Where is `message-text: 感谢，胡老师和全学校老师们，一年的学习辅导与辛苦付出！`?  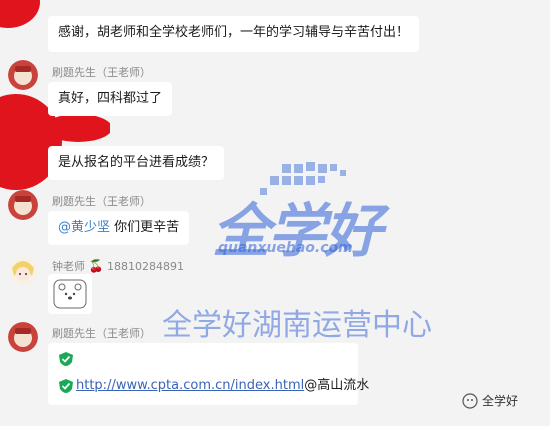
message-text: 感谢，胡老师和全学校老师们，一年的学习辅导与辛苦付出！ is located at coordinates (234, 32).